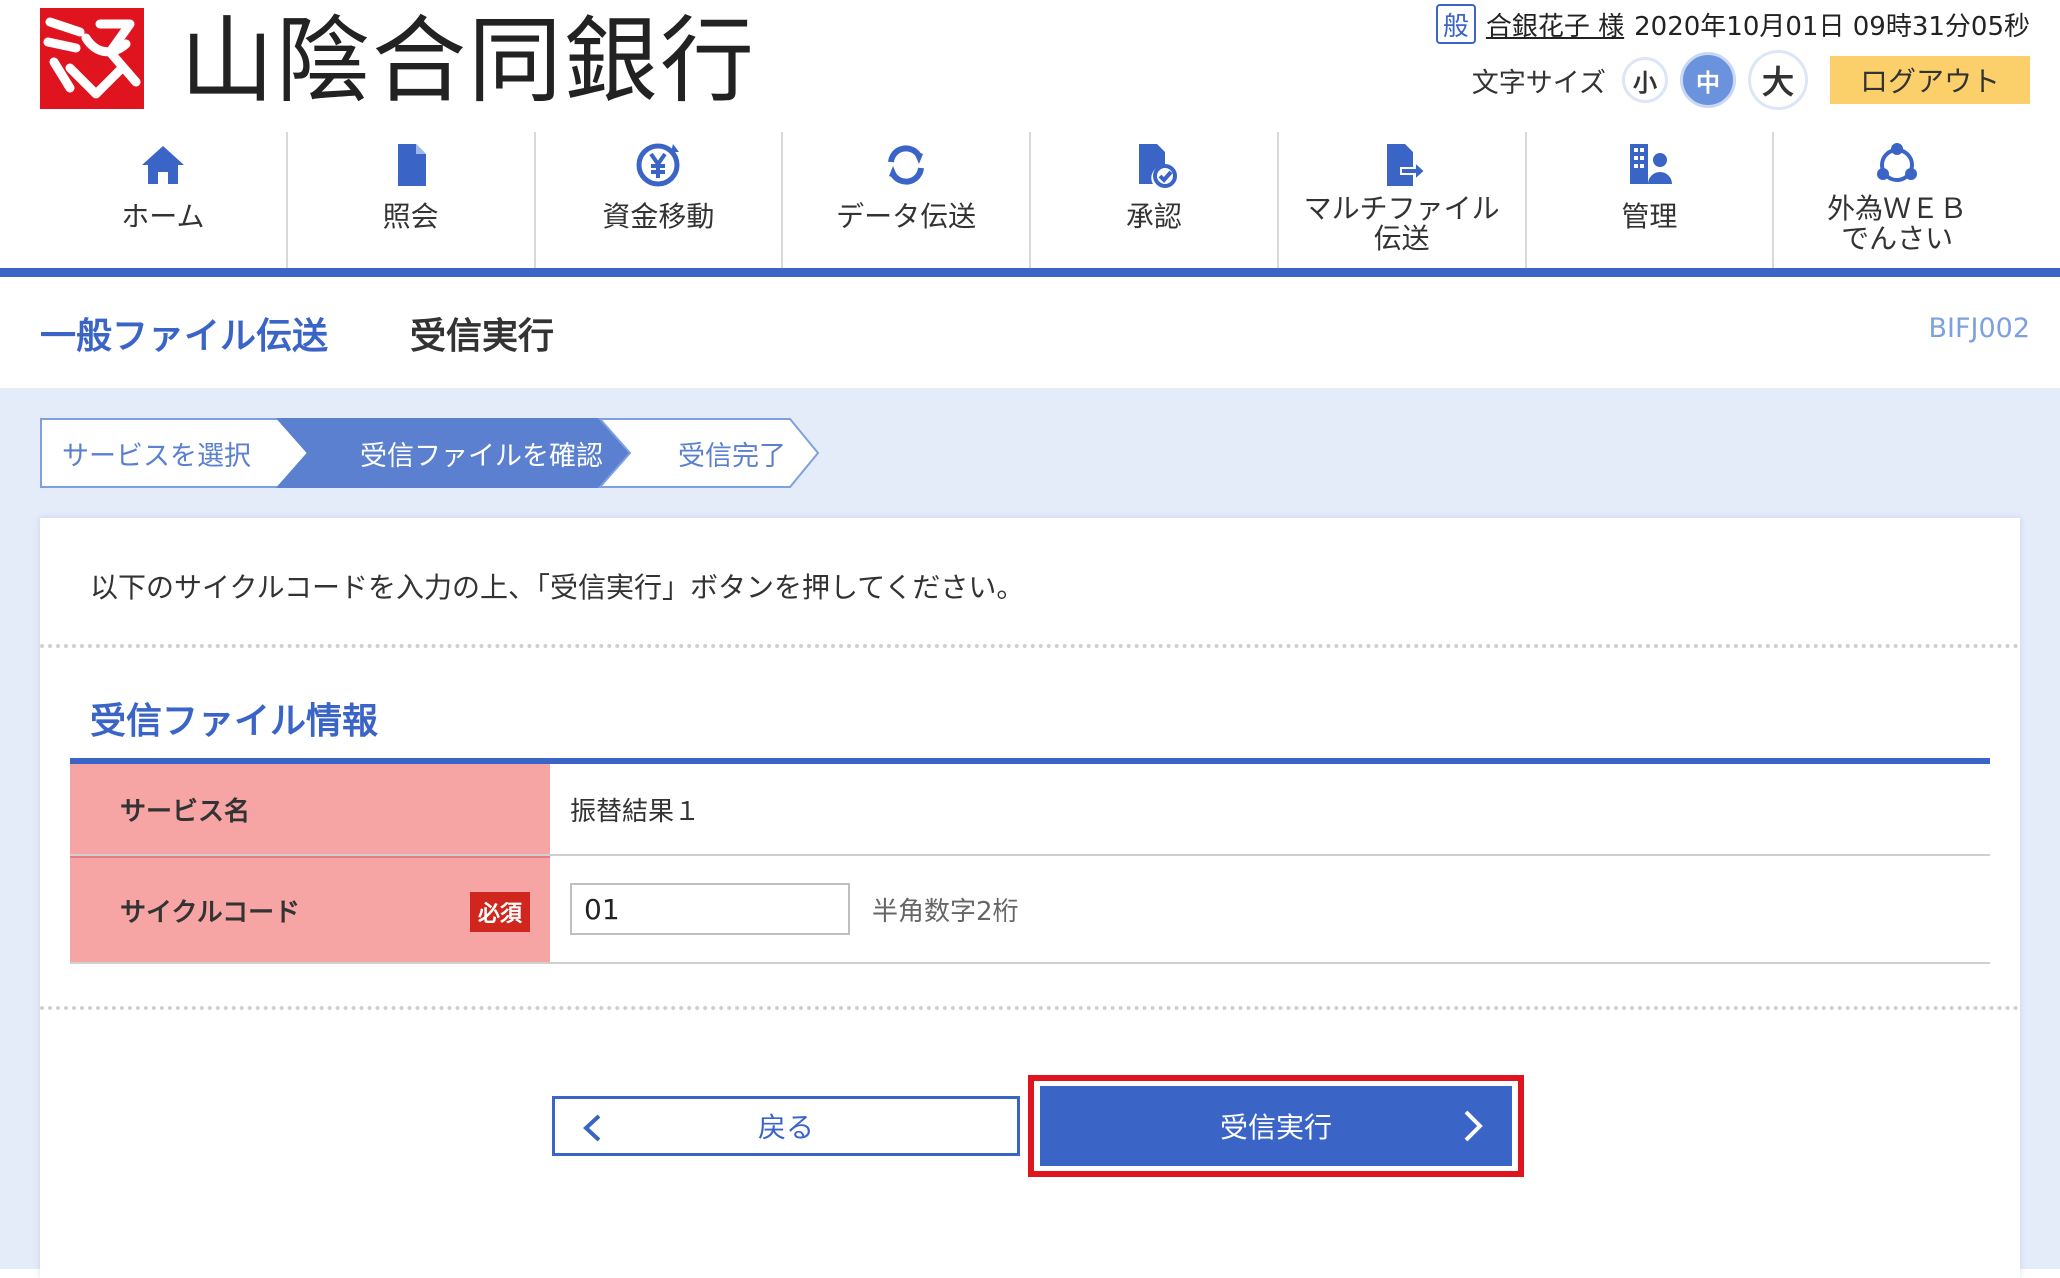 This screenshot has height=1278, width=2060. I want to click on font-size-small-button: 小, so click(1645, 80).